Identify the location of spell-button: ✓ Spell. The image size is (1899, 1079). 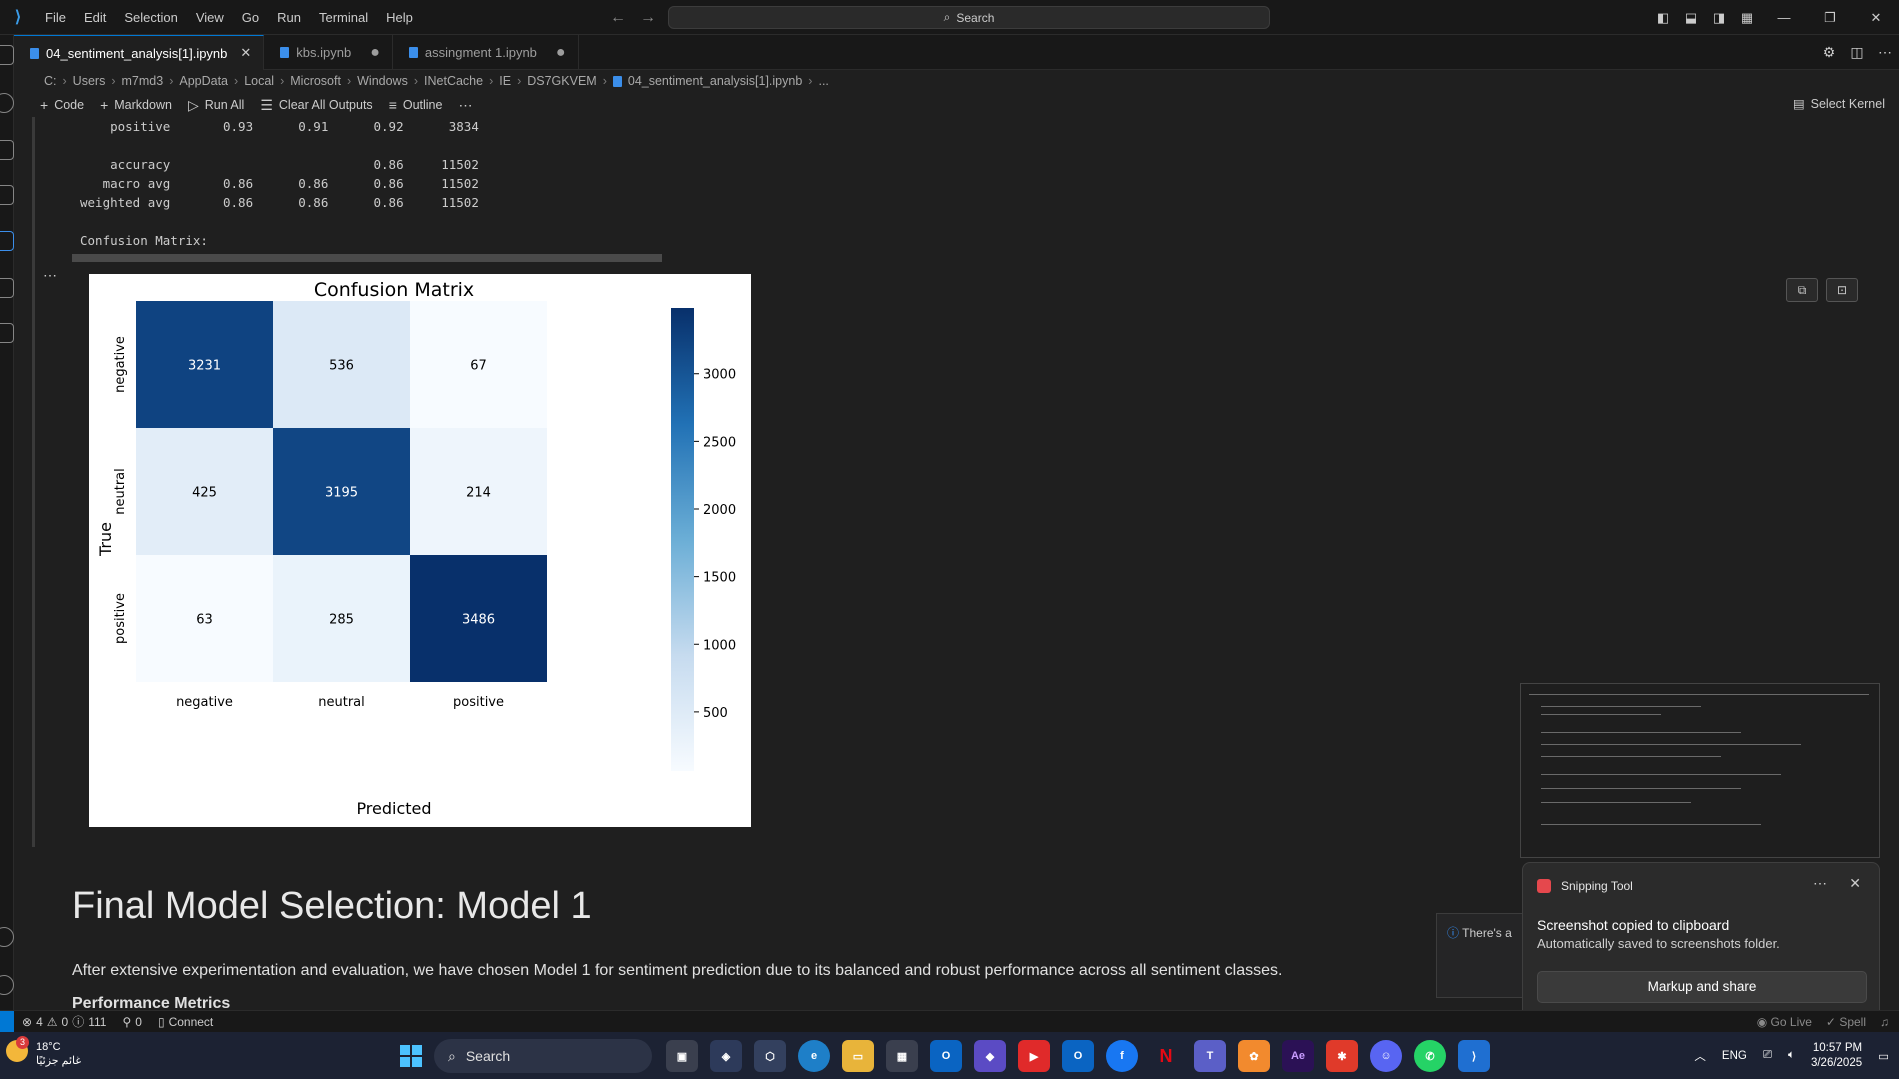
(1846, 1022).